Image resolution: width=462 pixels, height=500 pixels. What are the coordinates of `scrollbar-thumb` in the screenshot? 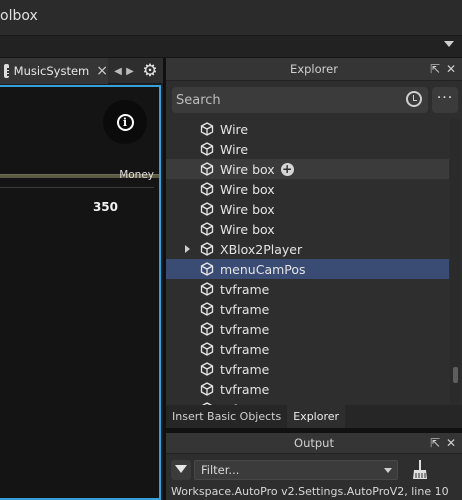 It's located at (455, 375).